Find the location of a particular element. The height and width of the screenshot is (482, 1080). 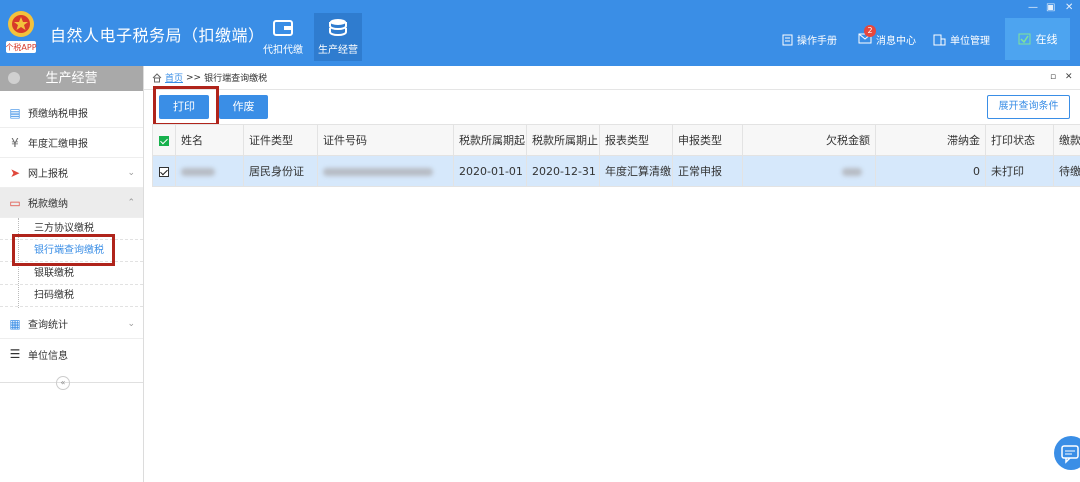

tab-business: 生产经营 is located at coordinates (338, 37).